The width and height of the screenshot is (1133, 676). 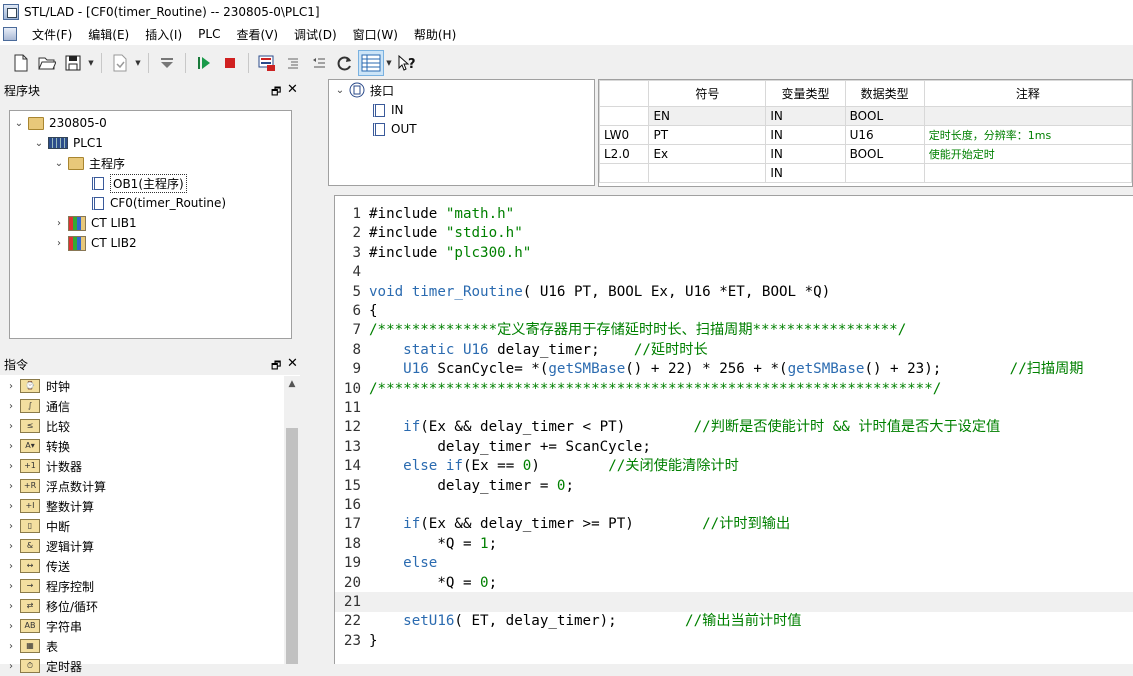 I want to click on save-dropdown-icon: ▼, so click(x=91, y=63).